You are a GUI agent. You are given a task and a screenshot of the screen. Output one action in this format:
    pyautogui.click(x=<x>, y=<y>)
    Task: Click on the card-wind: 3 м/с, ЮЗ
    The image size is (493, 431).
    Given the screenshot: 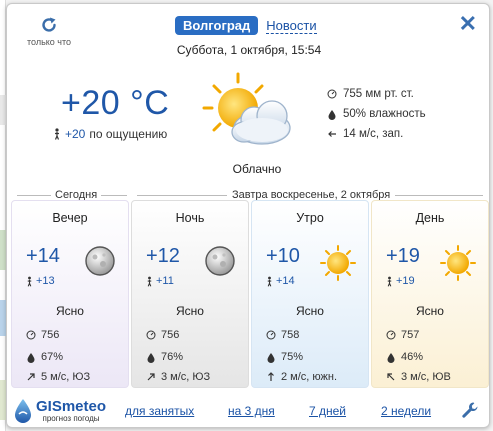 What is the action you would take?
    pyautogui.click(x=178, y=377)
    